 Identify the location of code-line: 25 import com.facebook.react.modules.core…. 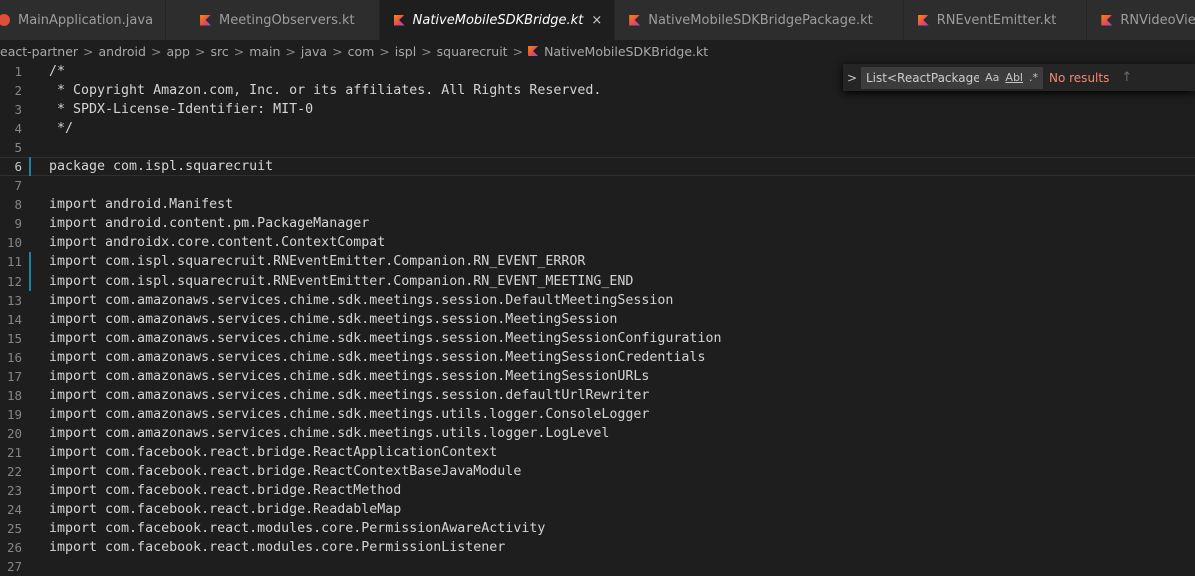
(597, 528).